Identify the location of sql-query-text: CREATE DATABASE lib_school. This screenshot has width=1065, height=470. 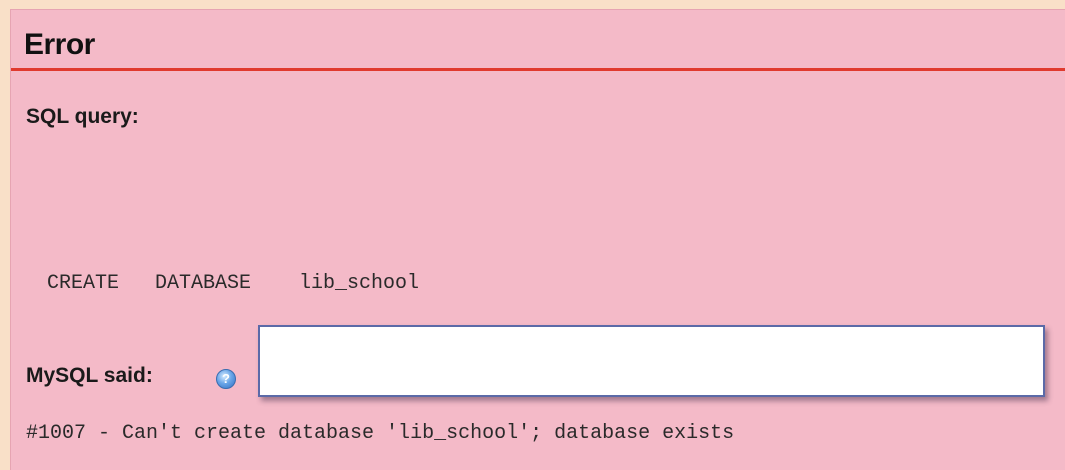
(233, 283).